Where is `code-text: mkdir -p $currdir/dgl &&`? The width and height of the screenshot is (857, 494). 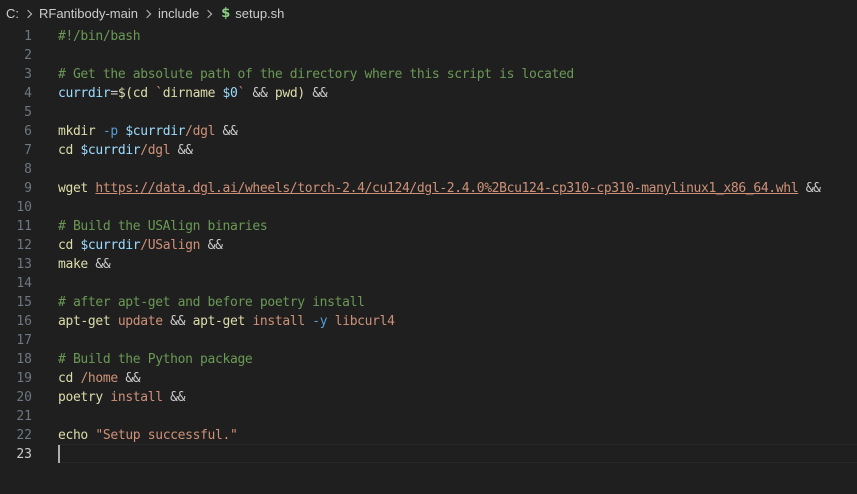
code-text: mkdir -p $currdir/dgl && is located at coordinates (148, 131).